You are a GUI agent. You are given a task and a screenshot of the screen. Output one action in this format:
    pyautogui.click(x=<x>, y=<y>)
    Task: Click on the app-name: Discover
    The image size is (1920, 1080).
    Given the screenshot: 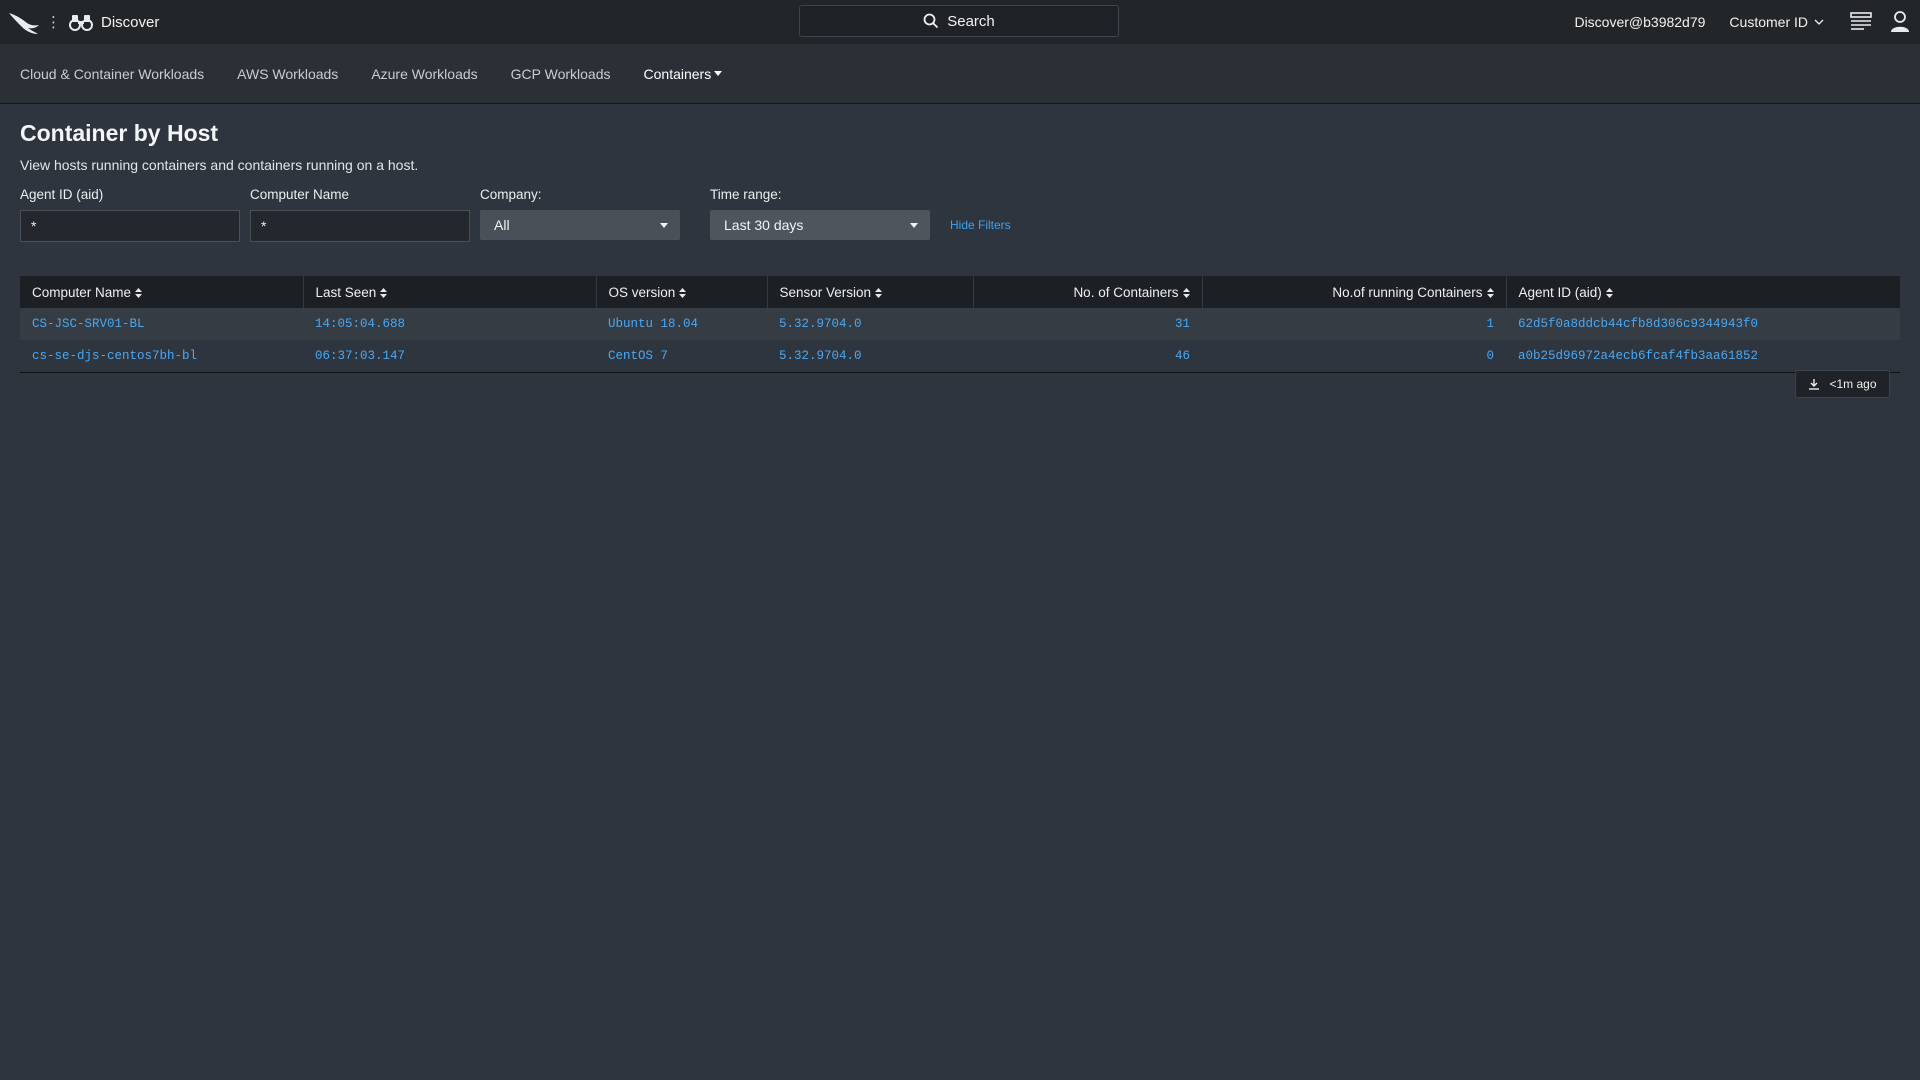 What is the action you would take?
    pyautogui.click(x=130, y=22)
    